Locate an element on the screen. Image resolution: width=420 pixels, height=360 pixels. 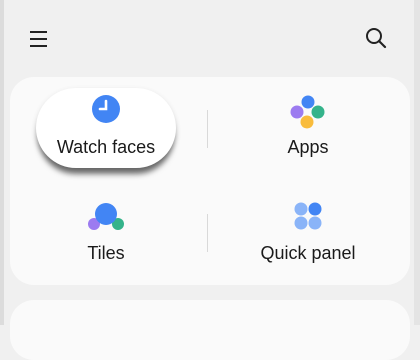
grid-item-apps: Apps is located at coordinates (308, 130).